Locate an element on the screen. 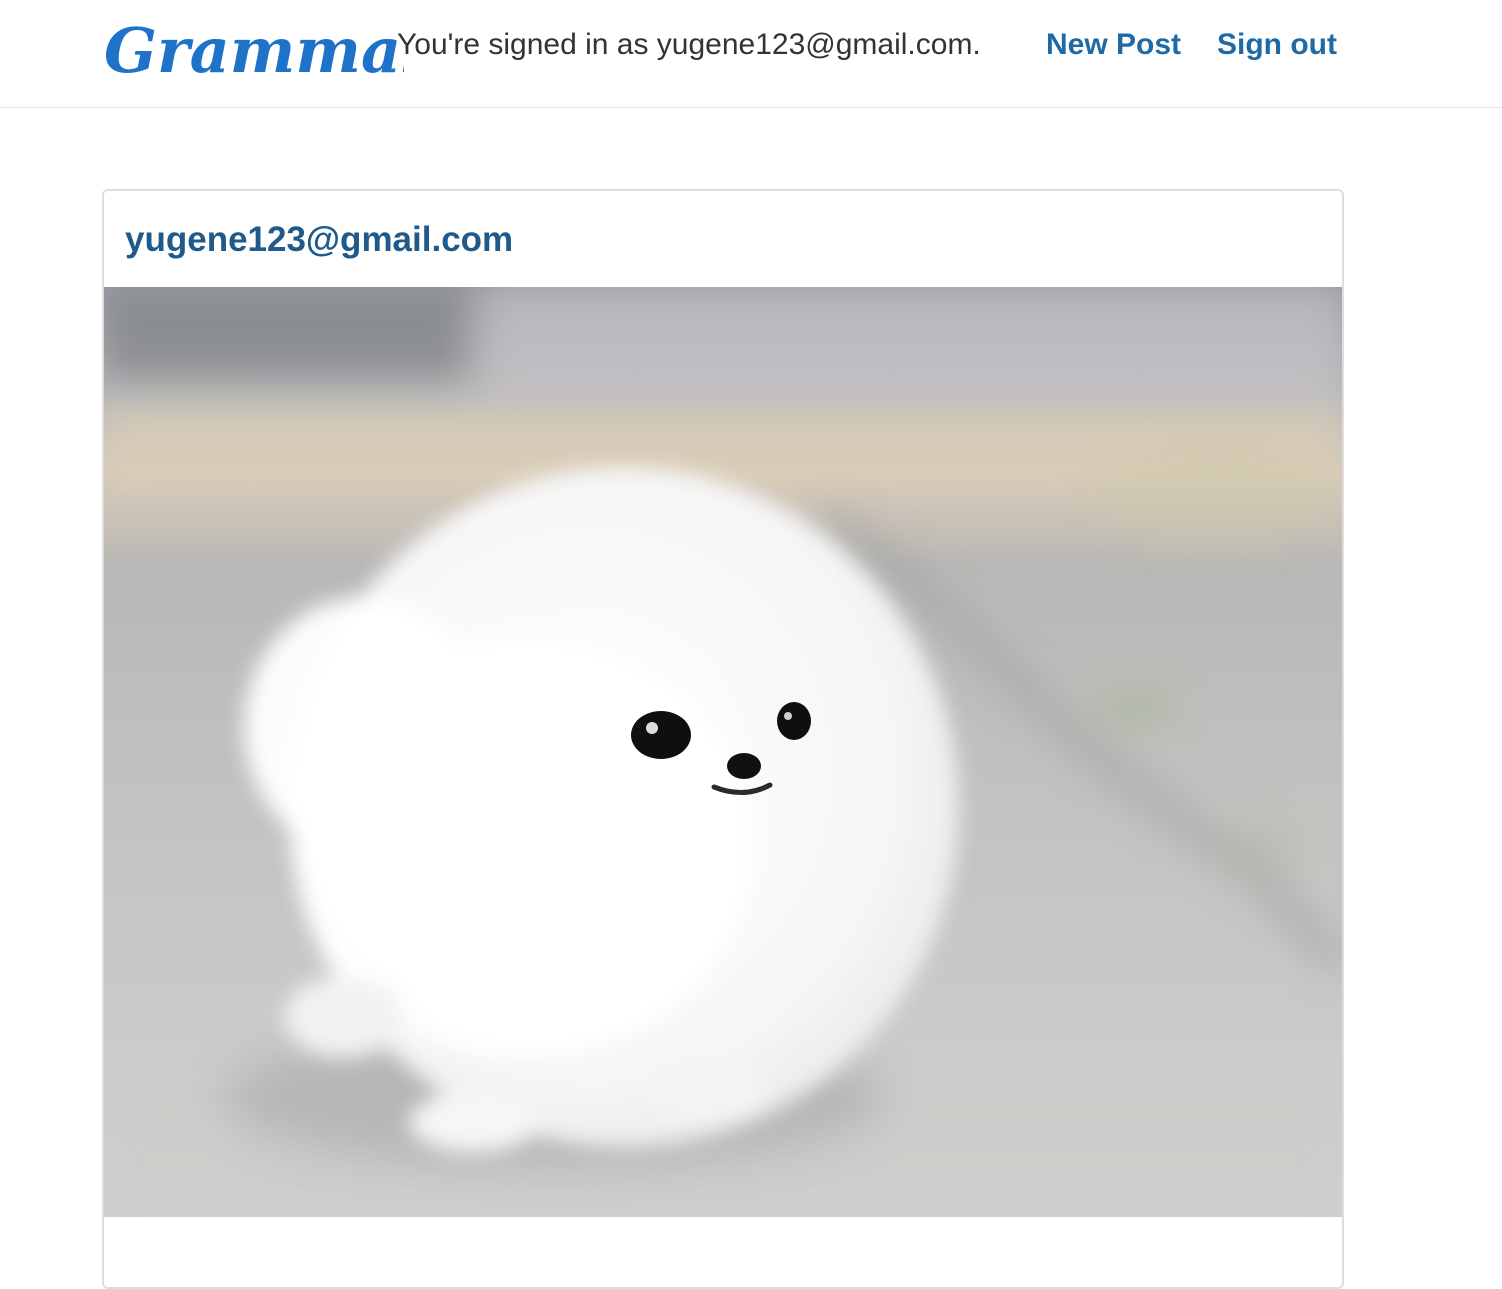 Image resolution: width=1502 pixels, height=1289 pixels. brand-logo: Grammable is located at coordinates (254, 54).